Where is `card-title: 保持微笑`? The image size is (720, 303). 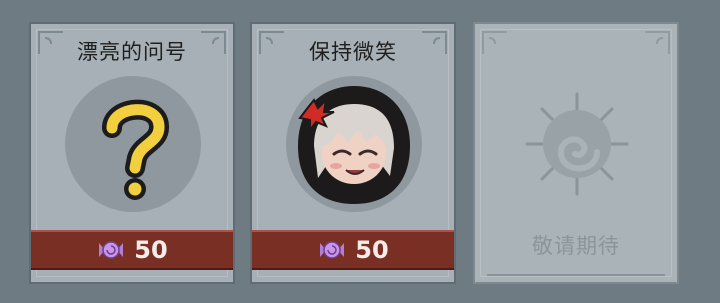 card-title: 保持微笑 is located at coordinates (353, 52).